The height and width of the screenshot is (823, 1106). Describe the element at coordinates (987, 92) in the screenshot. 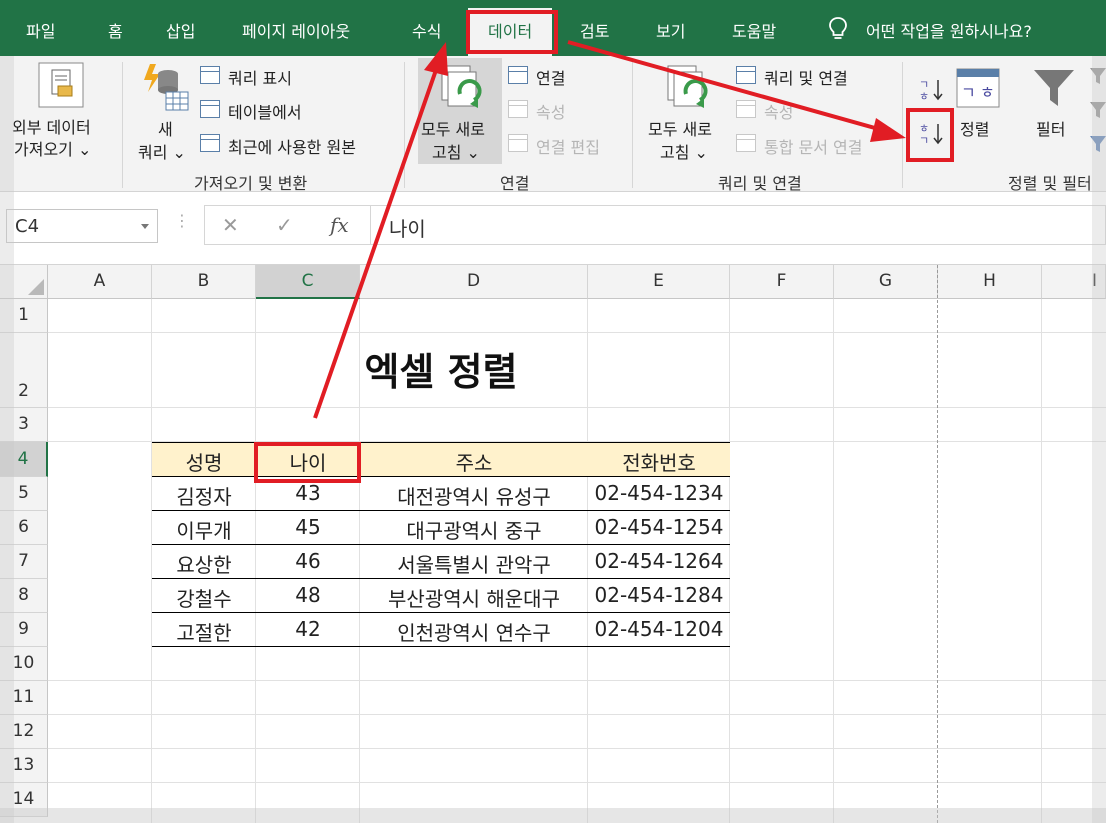

I see `svg-text: ㅎ` at that location.